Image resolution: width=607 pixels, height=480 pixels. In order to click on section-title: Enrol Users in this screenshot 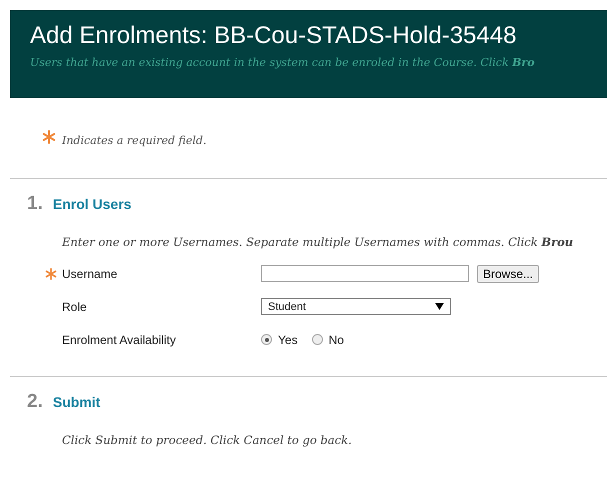, I will do `click(92, 204)`.